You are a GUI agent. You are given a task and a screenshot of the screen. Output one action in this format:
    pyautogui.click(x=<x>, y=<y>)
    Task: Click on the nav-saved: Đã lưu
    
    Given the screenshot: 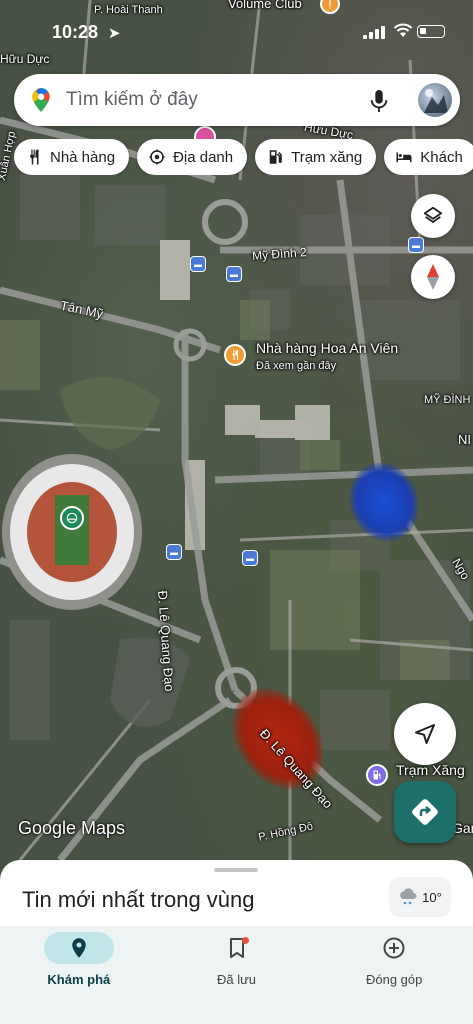 What is the action you would take?
    pyautogui.click(x=237, y=975)
    